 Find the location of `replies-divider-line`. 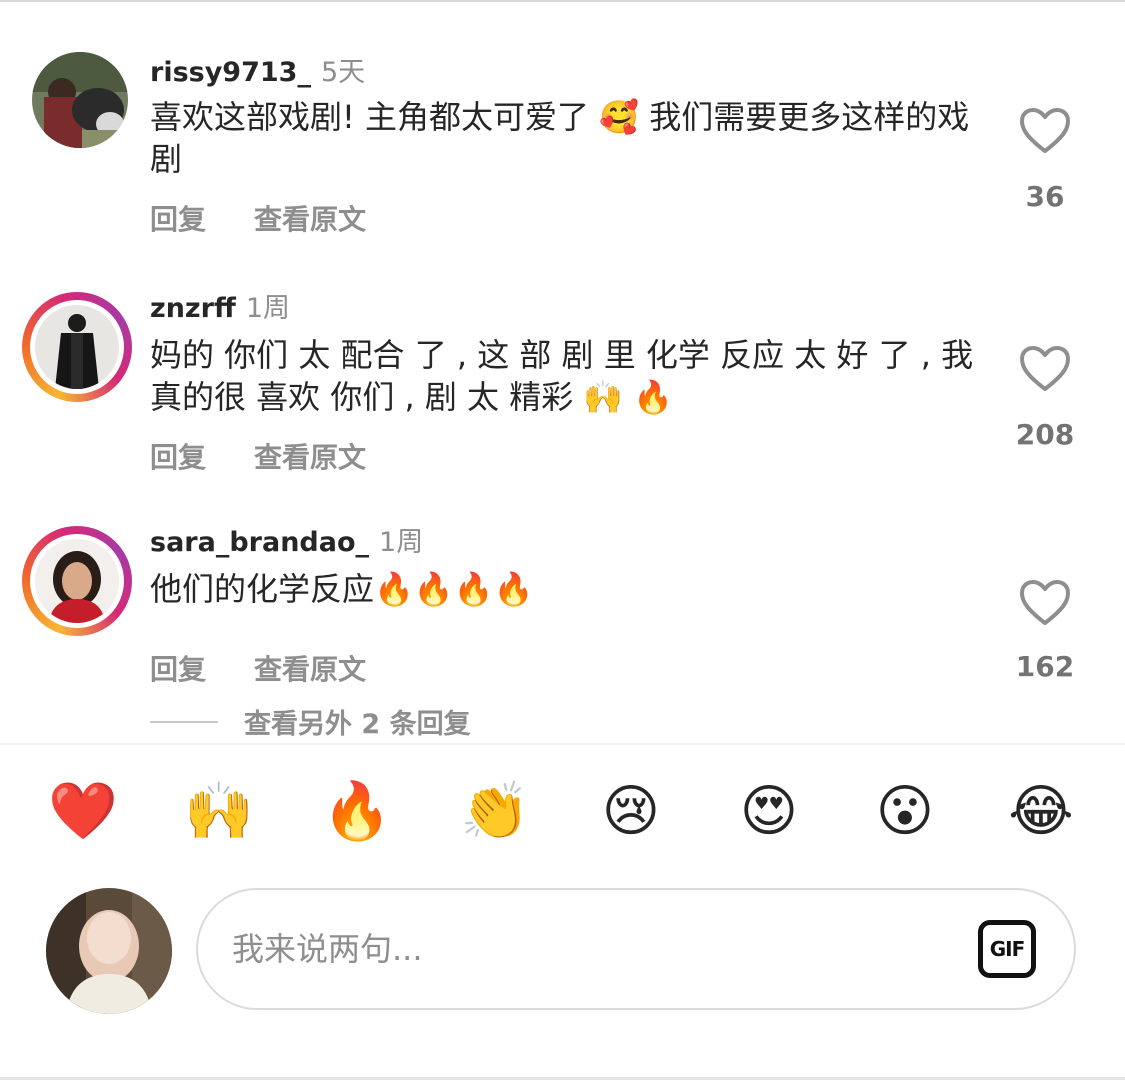

replies-divider-line is located at coordinates (184, 721).